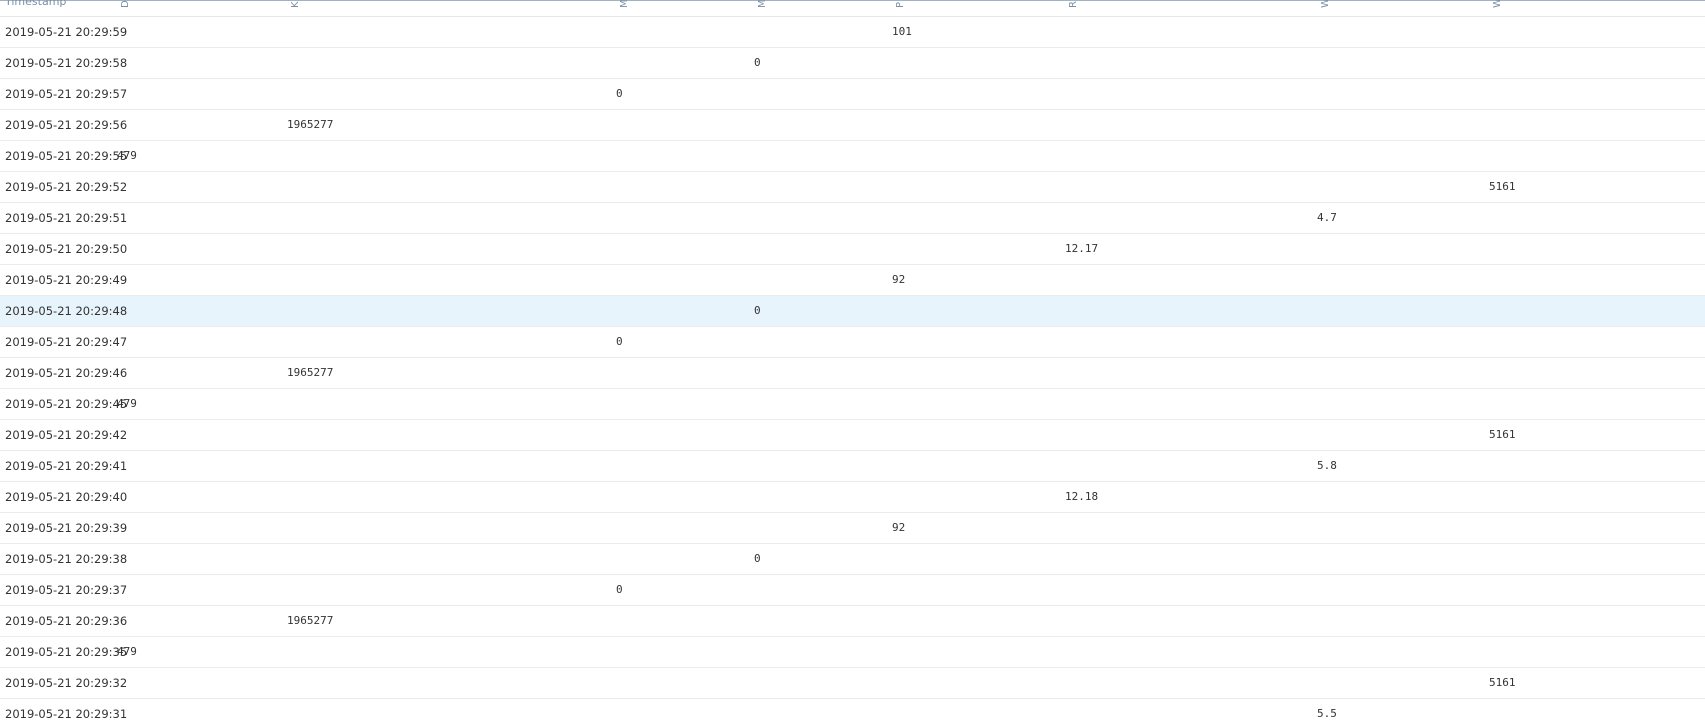 The height and width of the screenshot is (723, 1705). What do you see at coordinates (852, 8) in the screenshot?
I see `grid-header: Timestamp D K M M P R W W` at bounding box center [852, 8].